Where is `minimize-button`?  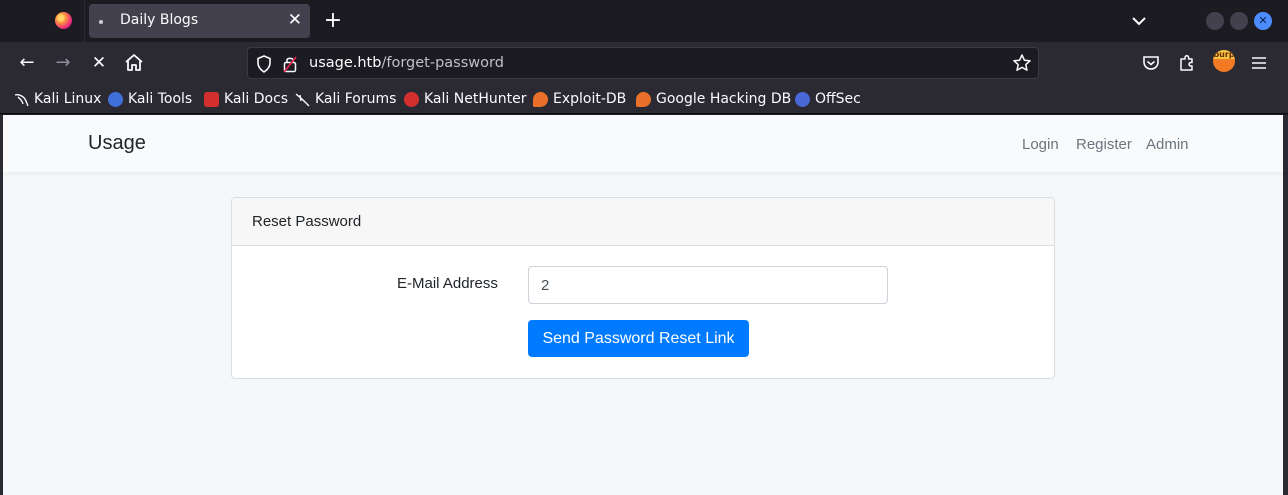
minimize-button is located at coordinates (1215, 21).